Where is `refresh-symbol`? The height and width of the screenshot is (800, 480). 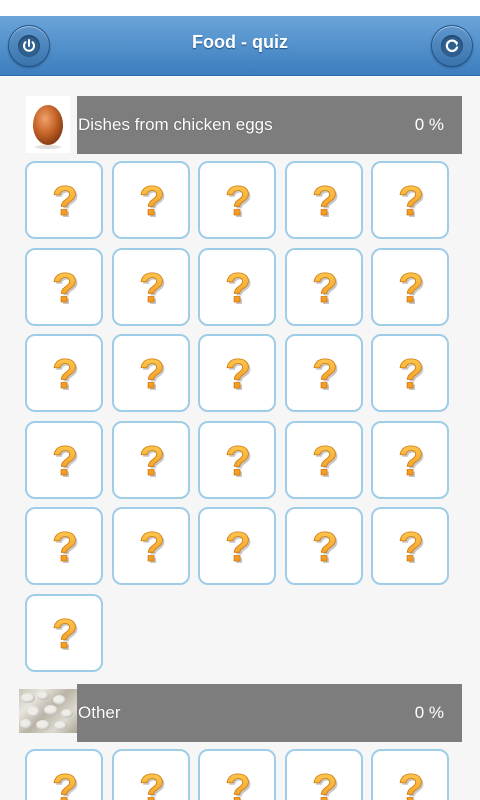 refresh-symbol is located at coordinates (452, 46).